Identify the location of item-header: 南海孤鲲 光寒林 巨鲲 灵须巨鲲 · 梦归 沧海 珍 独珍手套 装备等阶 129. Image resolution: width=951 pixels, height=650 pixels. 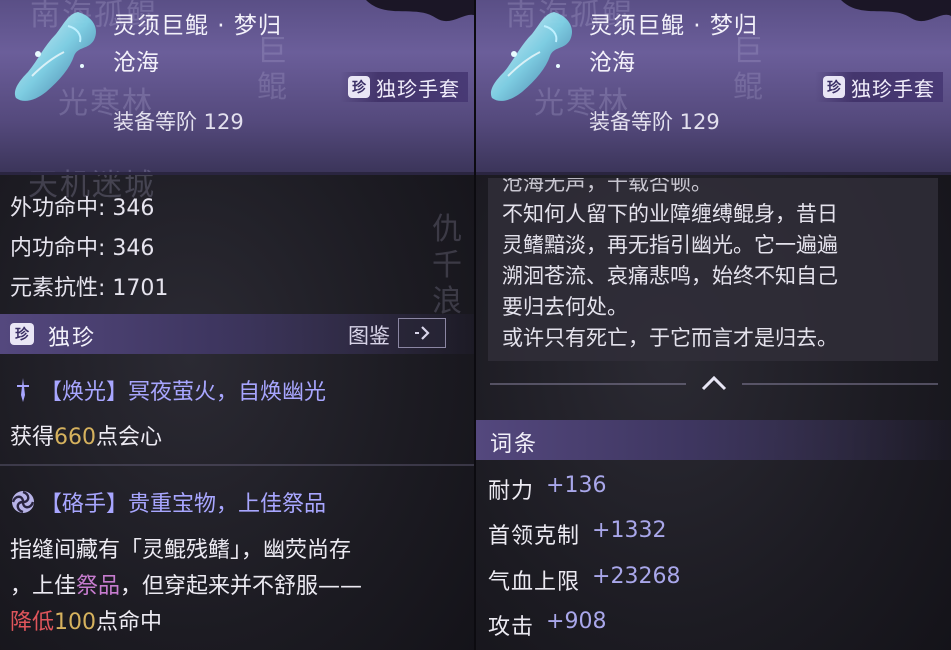
(713, 87).